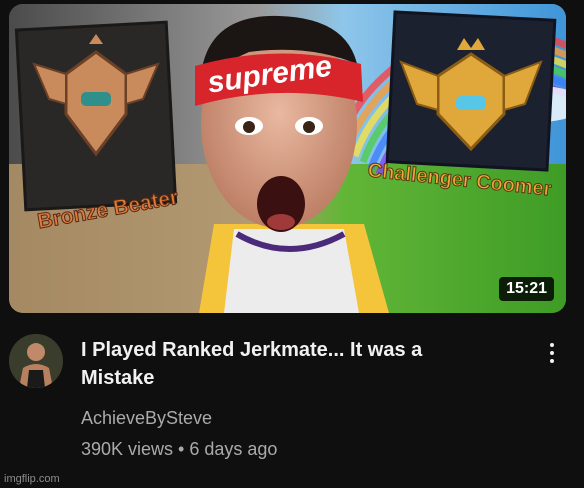  I want to click on more-vert-icon, so click(552, 353).